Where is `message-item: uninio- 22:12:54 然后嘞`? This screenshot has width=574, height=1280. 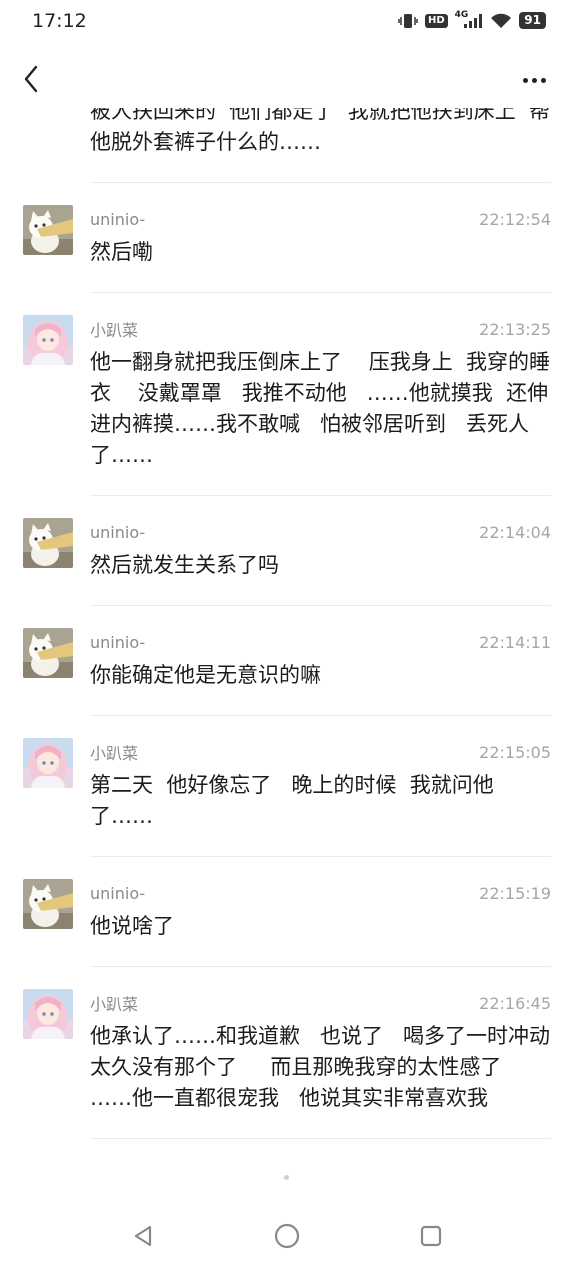 message-item: uninio- 22:12:54 然后嘞 is located at coordinates (287, 238).